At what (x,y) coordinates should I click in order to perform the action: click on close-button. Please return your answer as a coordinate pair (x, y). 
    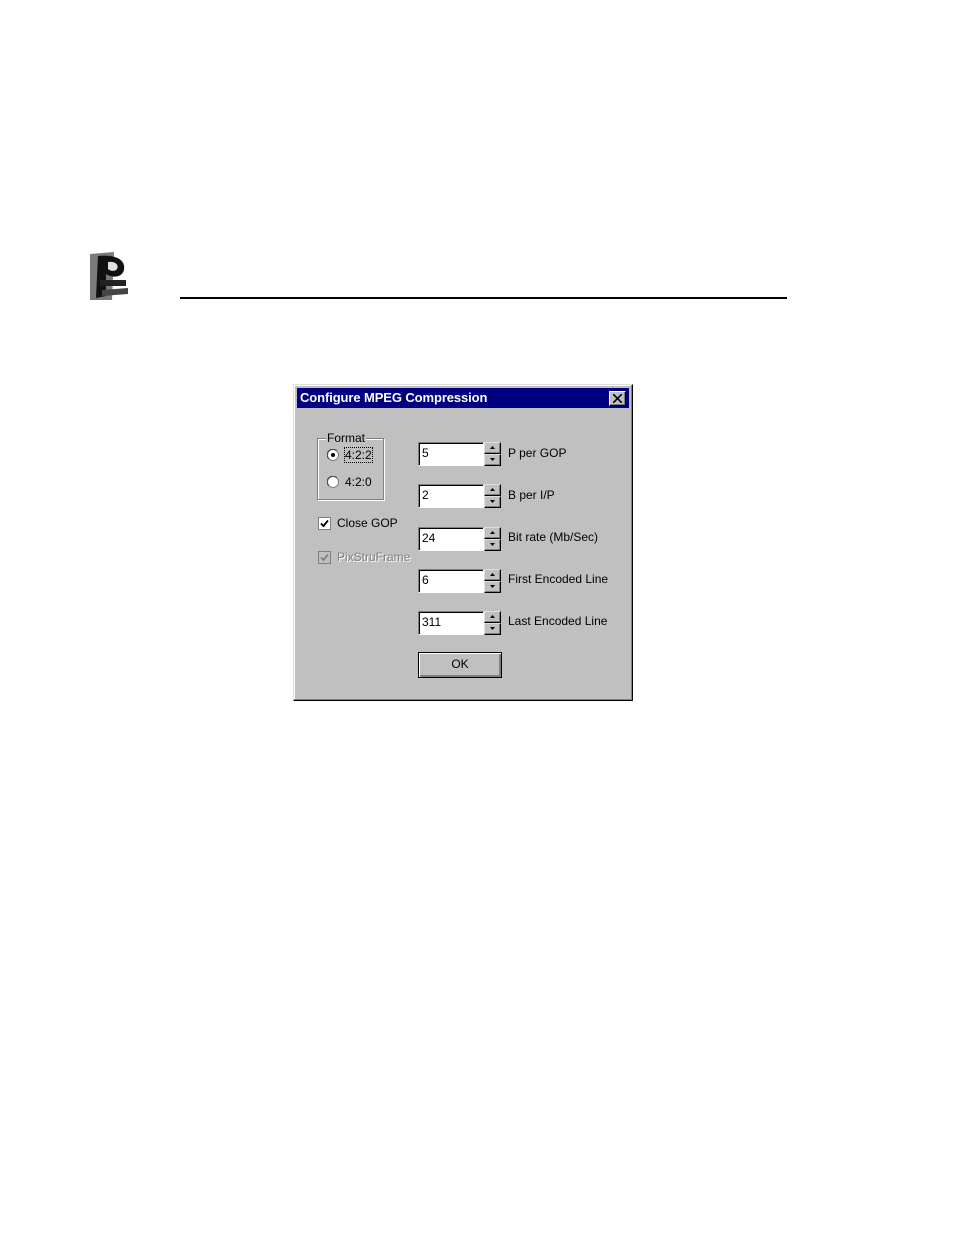
    Looking at the image, I should click on (617, 398).